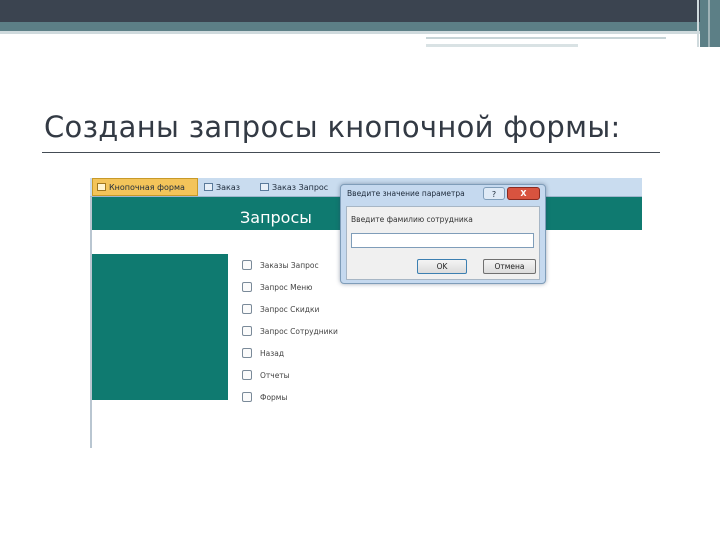  I want to click on dialog-title: Введите значение параметра, so click(406, 193).